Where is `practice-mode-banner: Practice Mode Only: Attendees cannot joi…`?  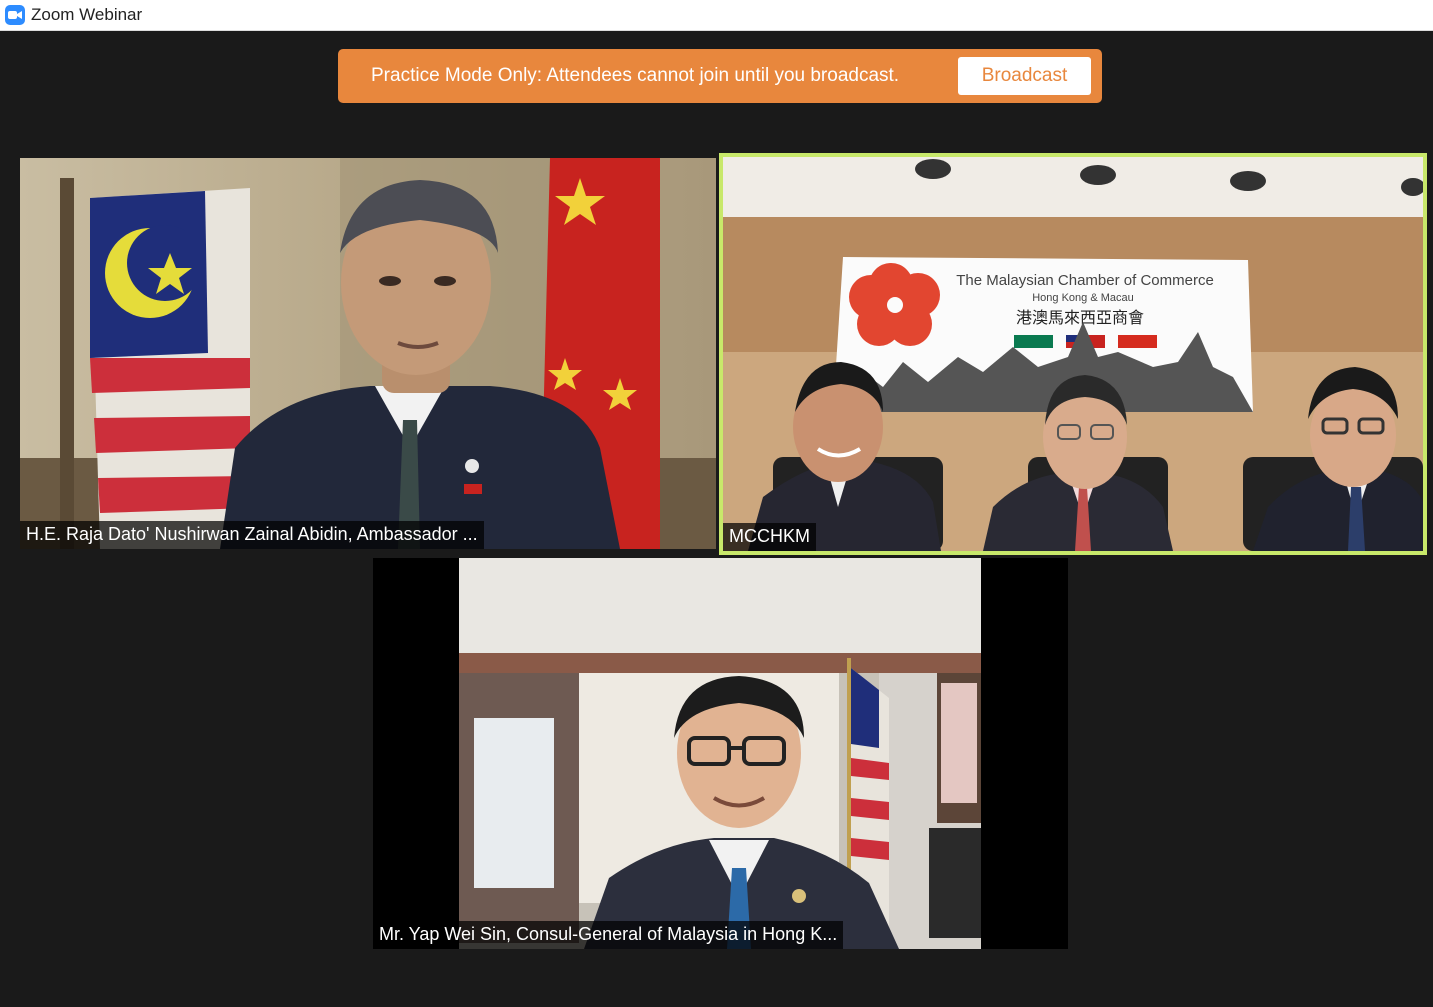 practice-mode-banner: Practice Mode Only: Attendees cannot joi… is located at coordinates (720, 76).